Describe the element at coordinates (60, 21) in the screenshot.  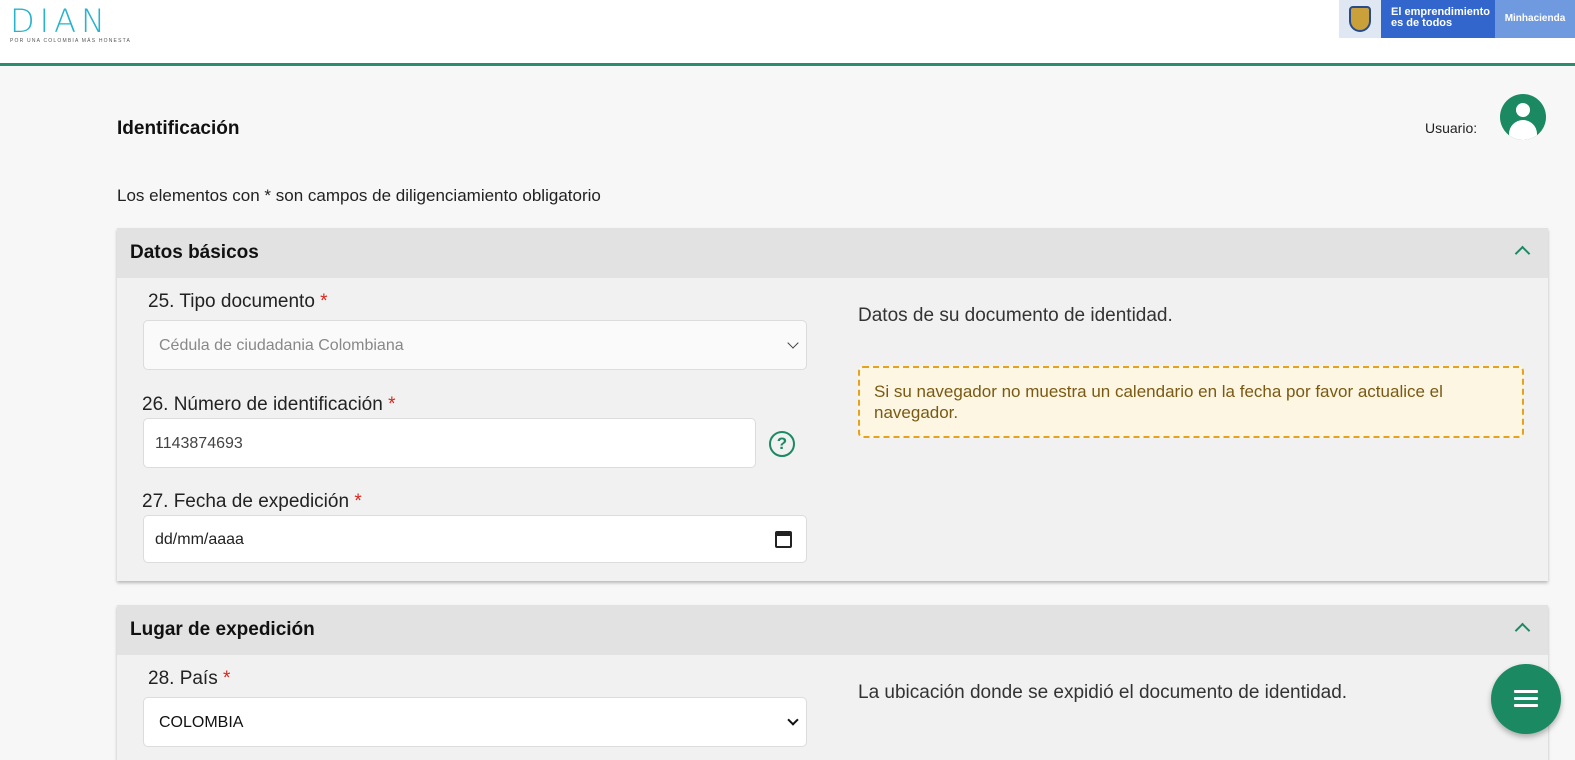
I see `logo-text: DIAN` at that location.